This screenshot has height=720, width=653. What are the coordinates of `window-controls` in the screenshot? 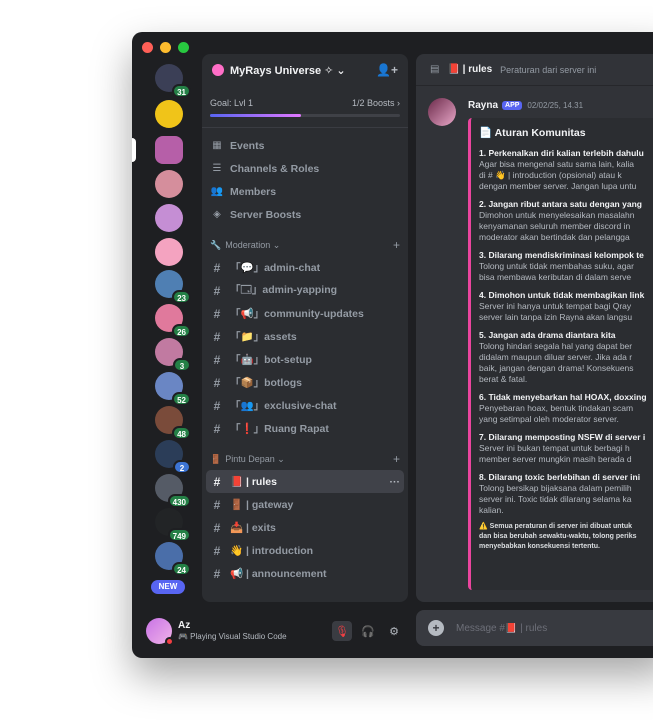 It's located at (165, 47).